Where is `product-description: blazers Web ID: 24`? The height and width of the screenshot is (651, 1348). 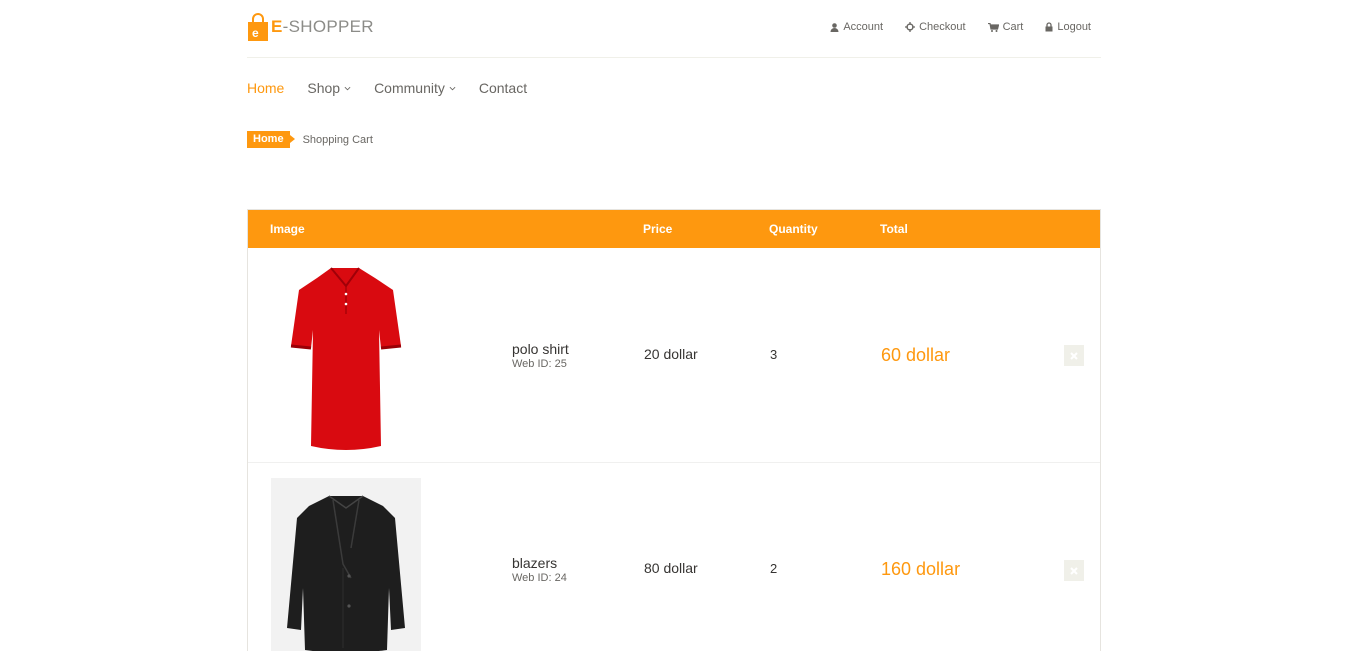 product-description: blazers Web ID: 24 is located at coordinates (539, 569).